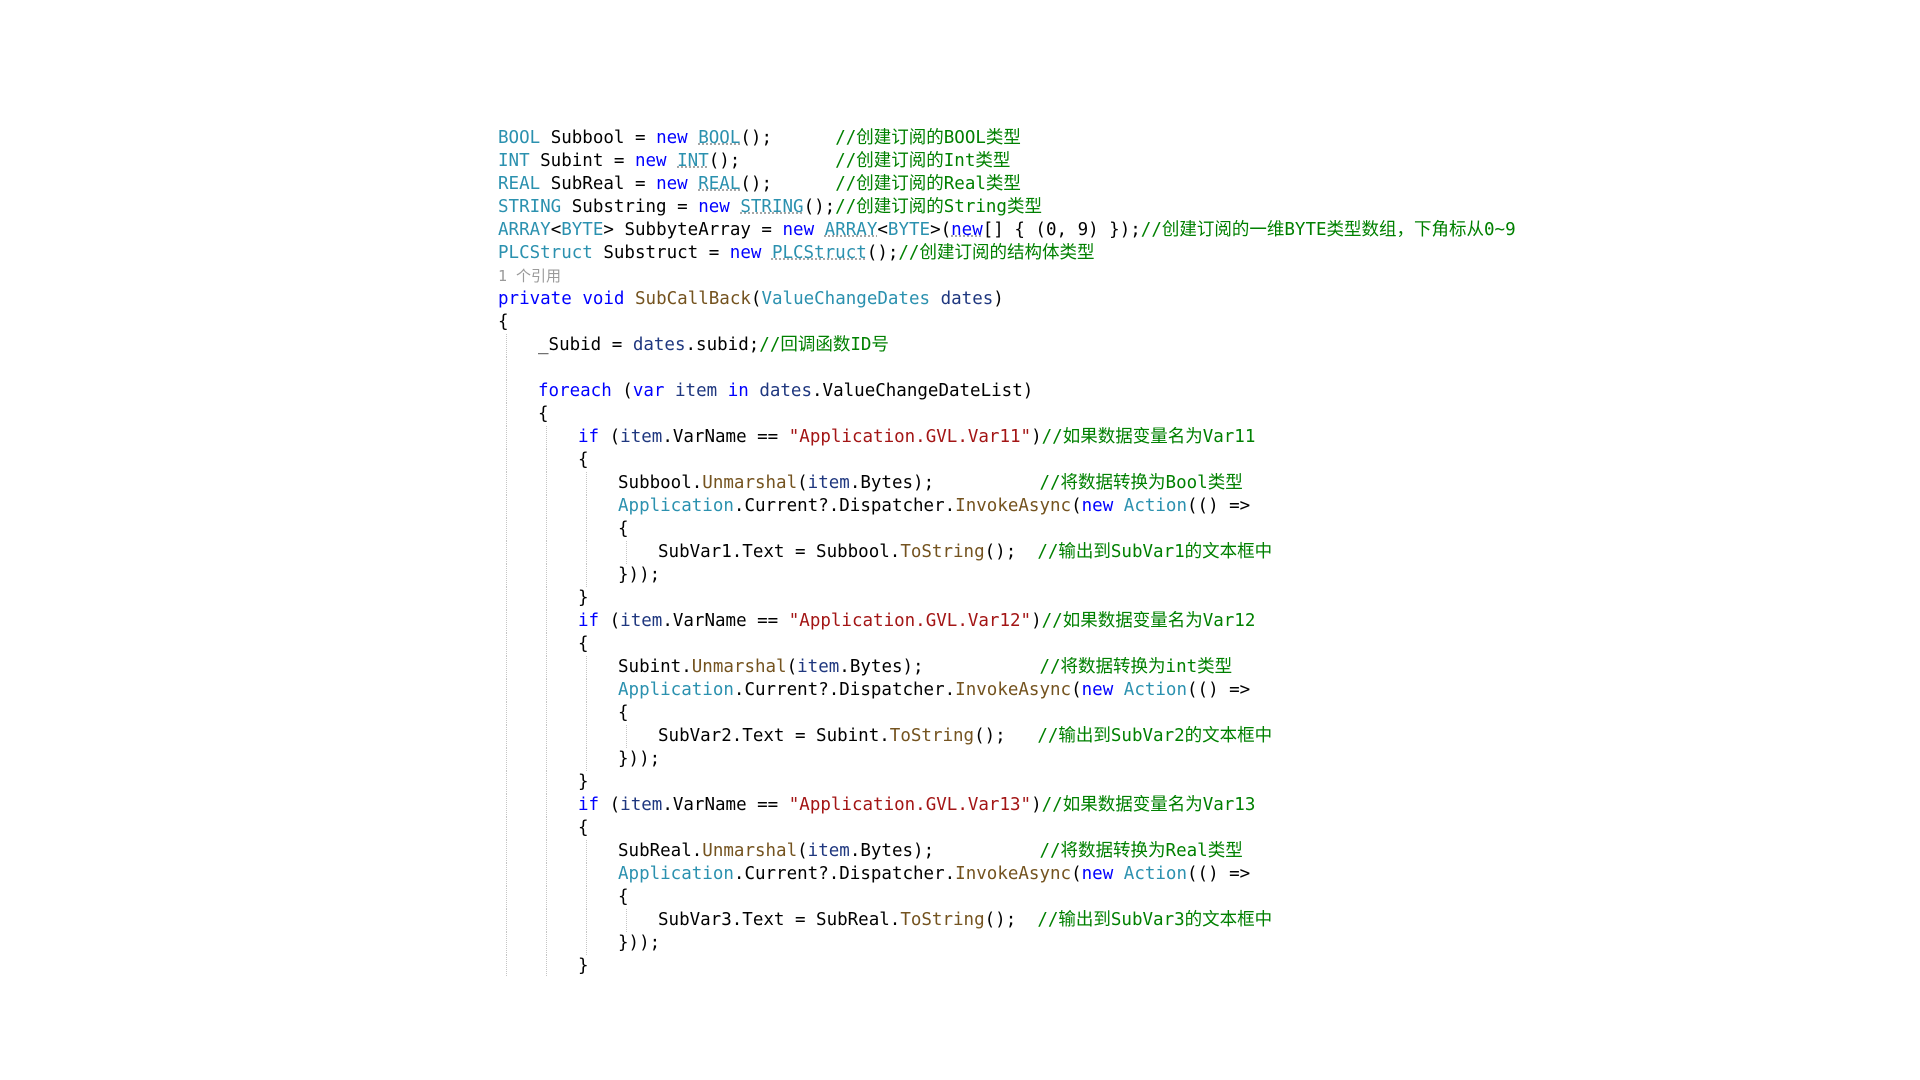 The height and width of the screenshot is (1080, 1920). Describe the element at coordinates (938, 207) in the screenshot. I see `code-token: //创建订阅的String类型` at that location.